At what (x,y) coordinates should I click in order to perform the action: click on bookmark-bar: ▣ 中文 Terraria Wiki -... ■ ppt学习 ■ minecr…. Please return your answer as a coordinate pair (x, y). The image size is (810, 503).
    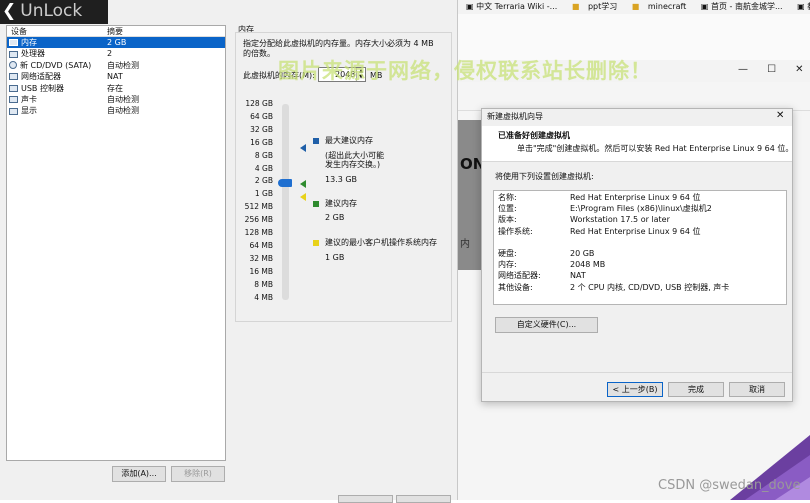
    Looking at the image, I should click on (634, 7).